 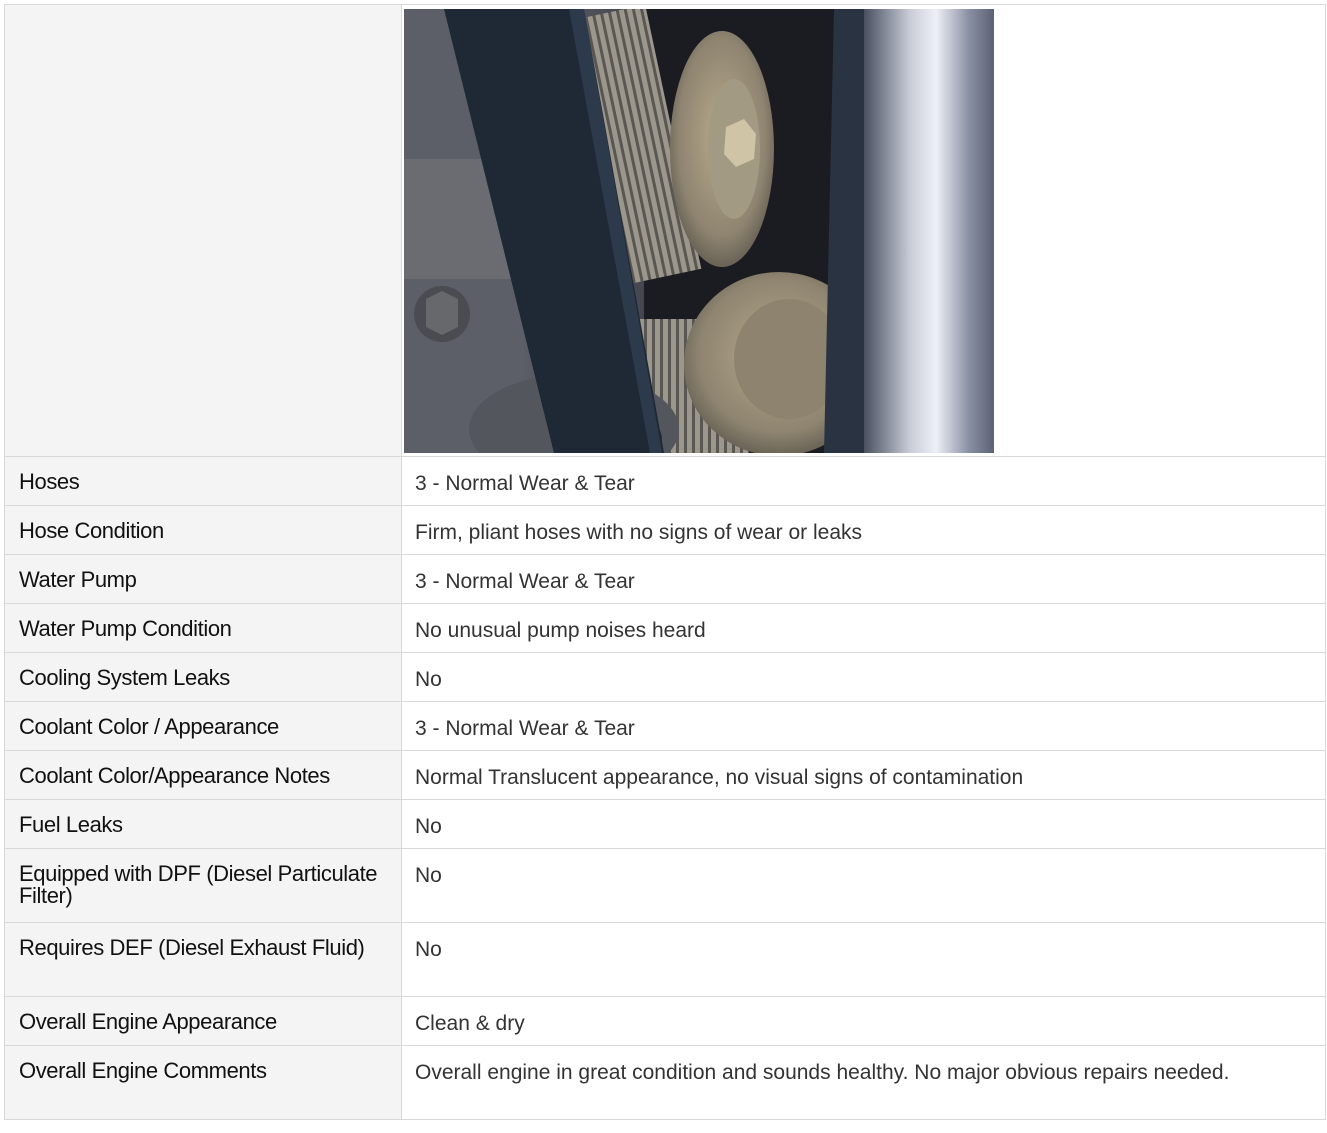 What do you see at coordinates (525, 483) in the screenshot?
I see `row-value-hoses: 3 - Normal Wear & Tear` at bounding box center [525, 483].